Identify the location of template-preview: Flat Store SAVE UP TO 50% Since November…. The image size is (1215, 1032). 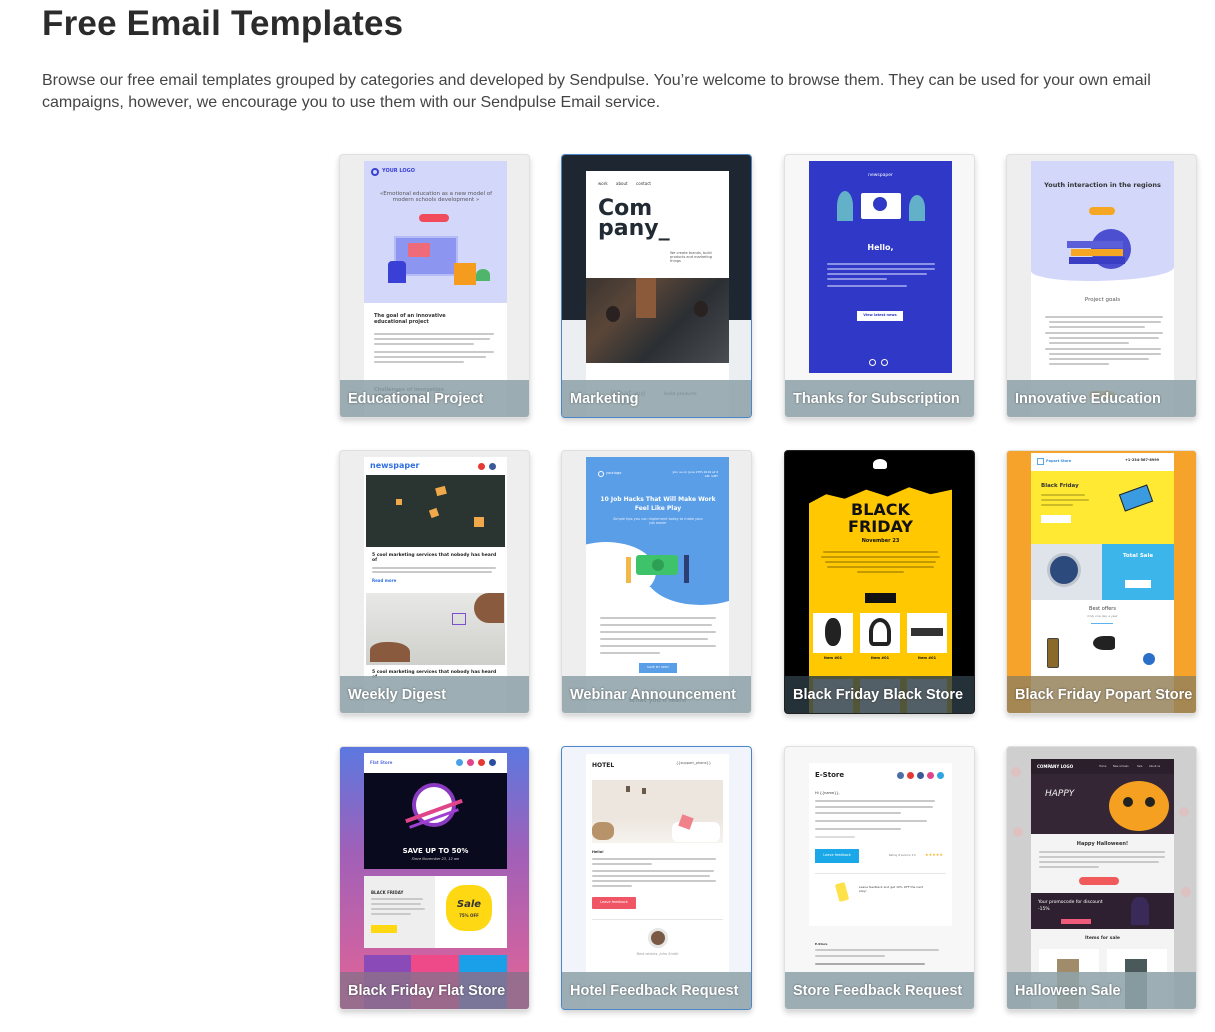
(434, 878).